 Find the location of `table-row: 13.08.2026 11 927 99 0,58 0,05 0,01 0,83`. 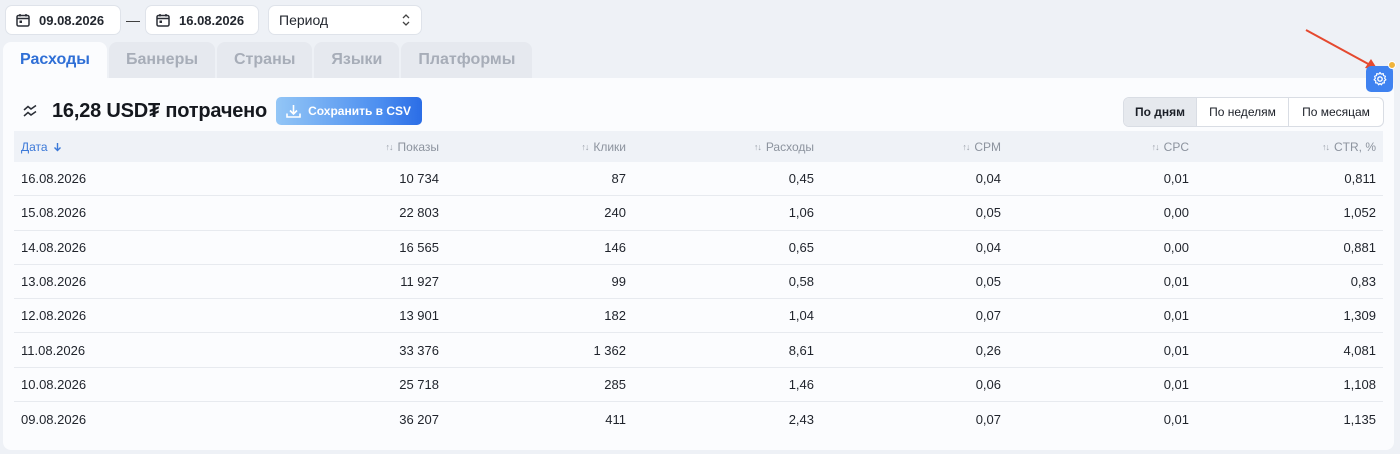

table-row: 13.08.2026 11 927 99 0,58 0,05 0,01 0,83 is located at coordinates (698, 282).